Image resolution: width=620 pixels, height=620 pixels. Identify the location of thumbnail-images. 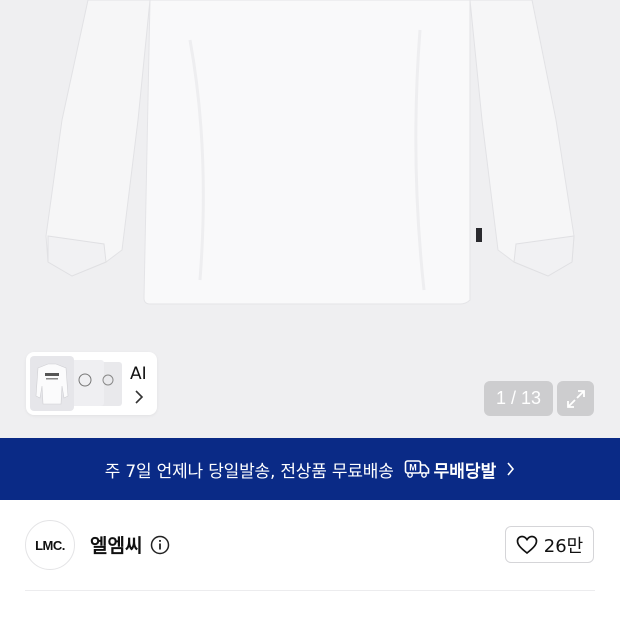
(76, 383).